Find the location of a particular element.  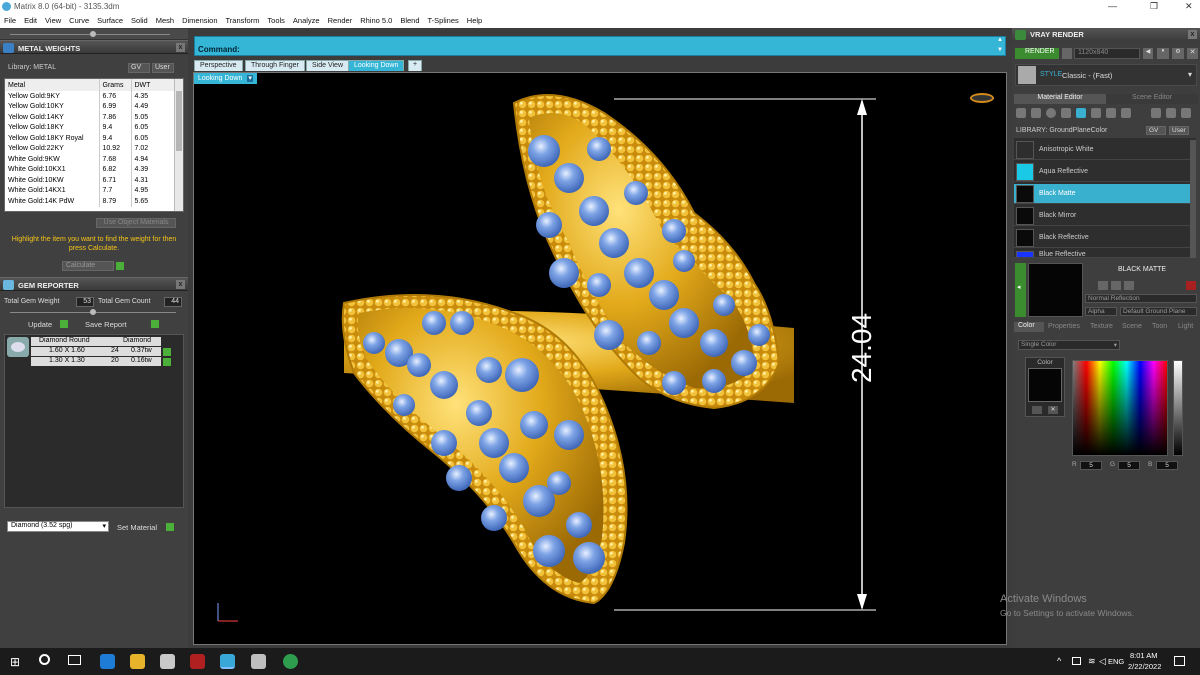

table-row: 1.60 X 1.60 24 0.37tw is located at coordinates (96, 351).